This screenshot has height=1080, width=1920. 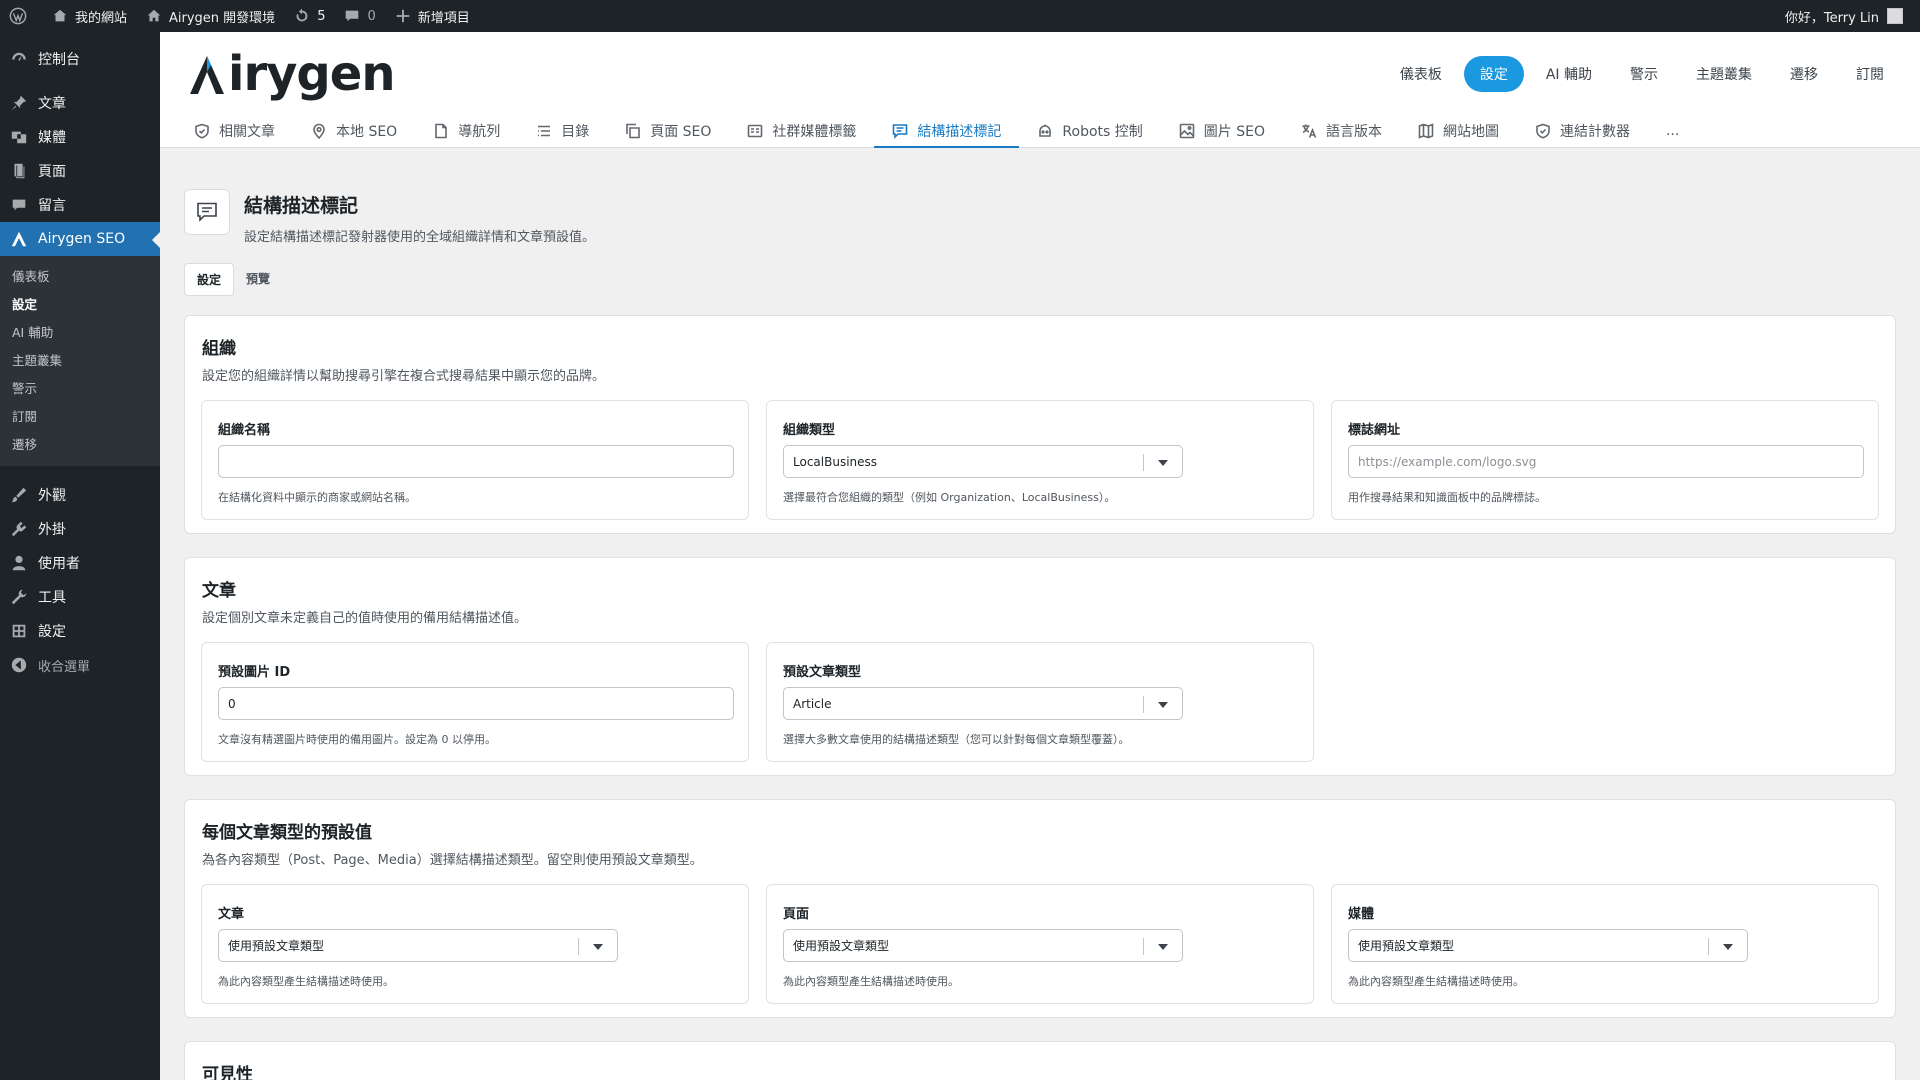 I want to click on sidebar-item-settings: 設定, so click(x=80, y=631).